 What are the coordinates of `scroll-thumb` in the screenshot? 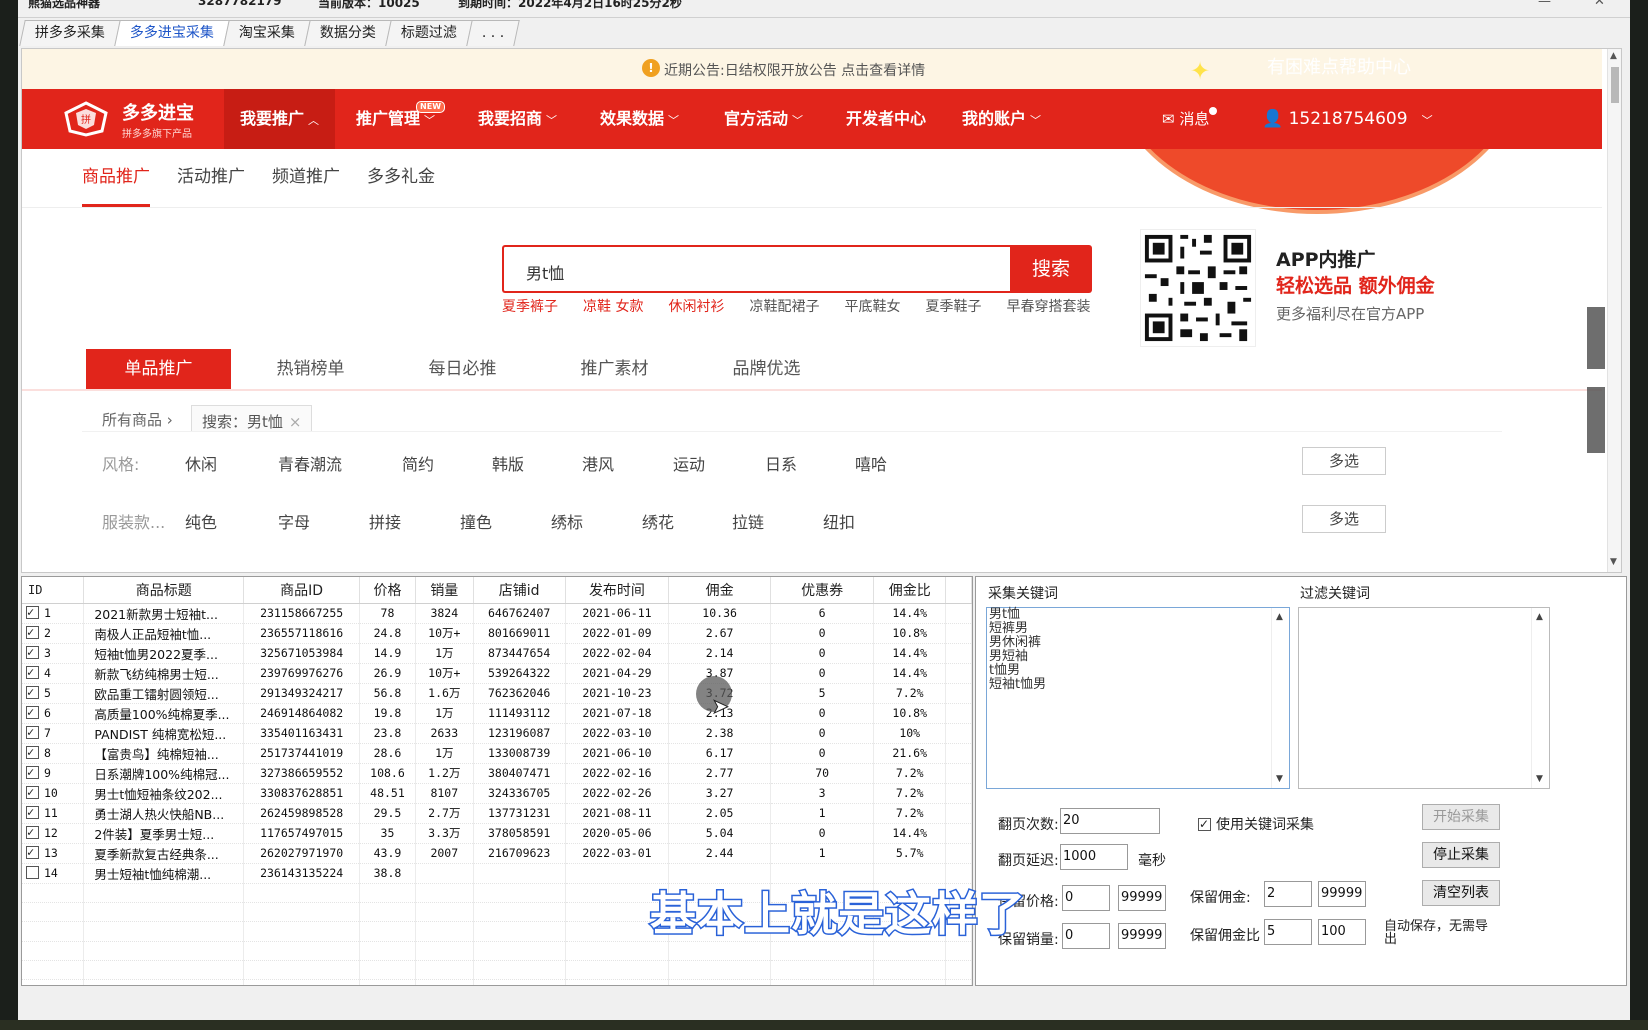 It's located at (1615, 85).